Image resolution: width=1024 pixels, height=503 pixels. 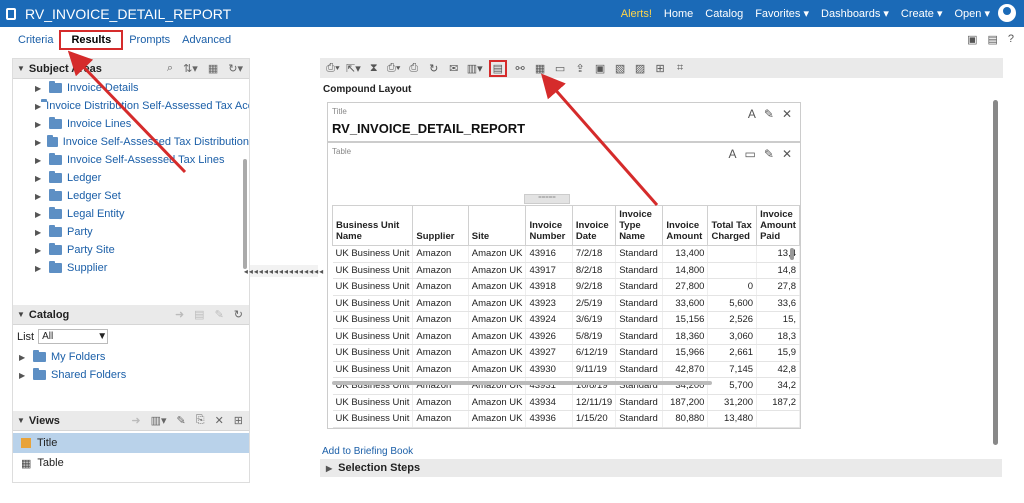 What do you see at coordinates (91, 40) in the screenshot?
I see `tab-results: Results` at bounding box center [91, 40].